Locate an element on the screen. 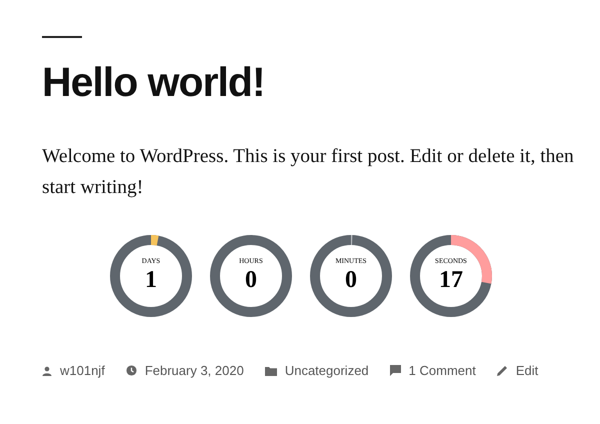 This screenshot has height=424, width=600. meta-link: w101njf is located at coordinates (82, 370).